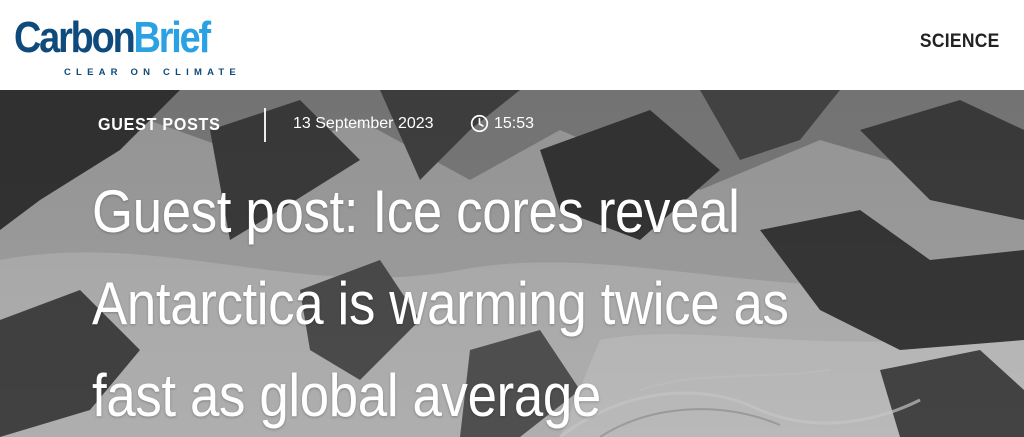  What do you see at coordinates (363, 123) in the screenshot?
I see `post-date: 13 September 2023` at bounding box center [363, 123].